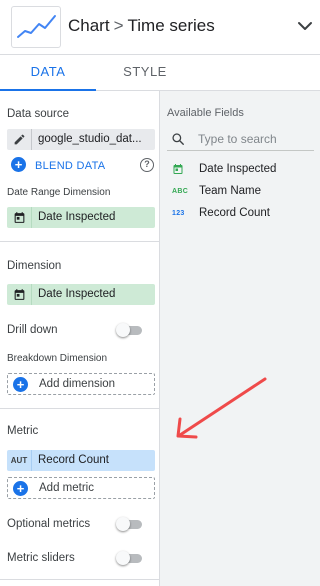  What do you see at coordinates (48, 73) in the screenshot?
I see `tab-data: DATA` at bounding box center [48, 73].